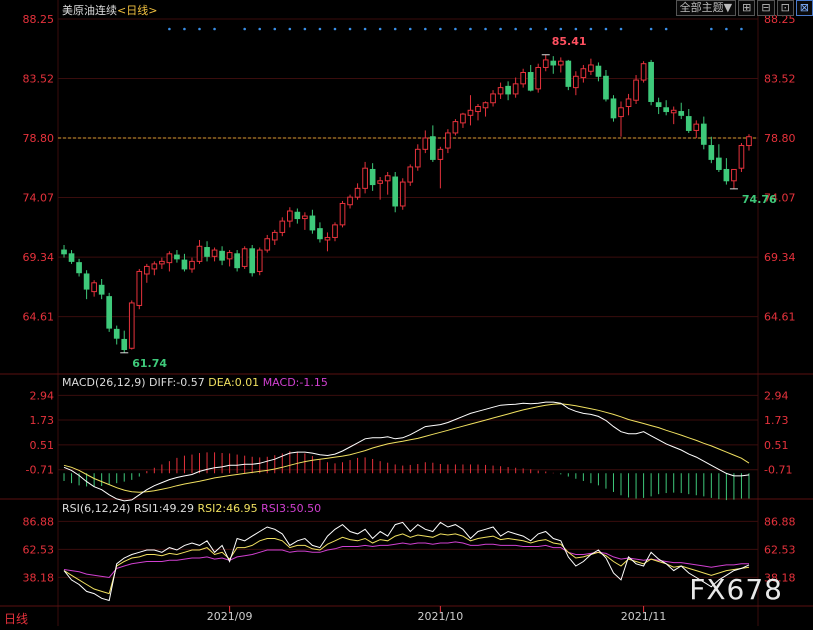 This screenshot has height=630, width=813. I want to click on layout-grid-icon: ⊞, so click(747, 8).